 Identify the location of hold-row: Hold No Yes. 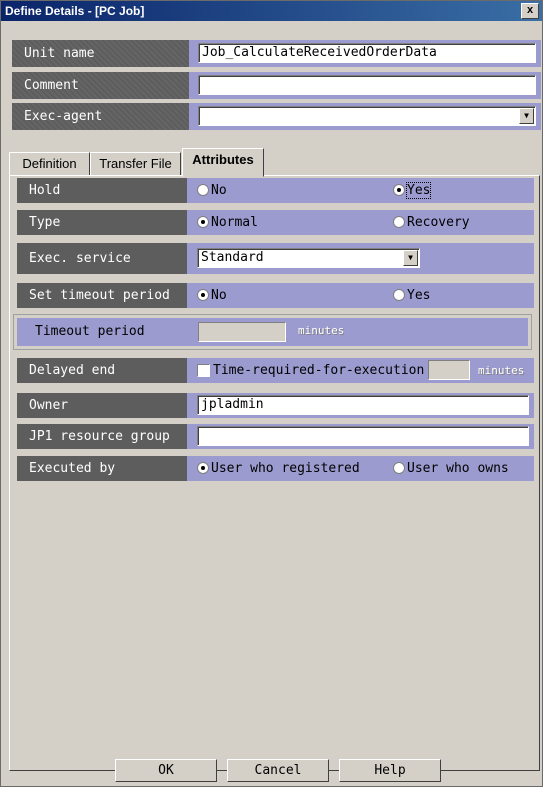
(275, 190).